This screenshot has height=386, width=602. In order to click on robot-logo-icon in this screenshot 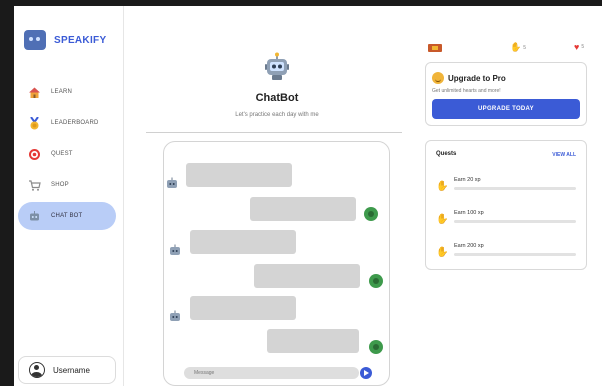, I will do `click(35, 40)`.